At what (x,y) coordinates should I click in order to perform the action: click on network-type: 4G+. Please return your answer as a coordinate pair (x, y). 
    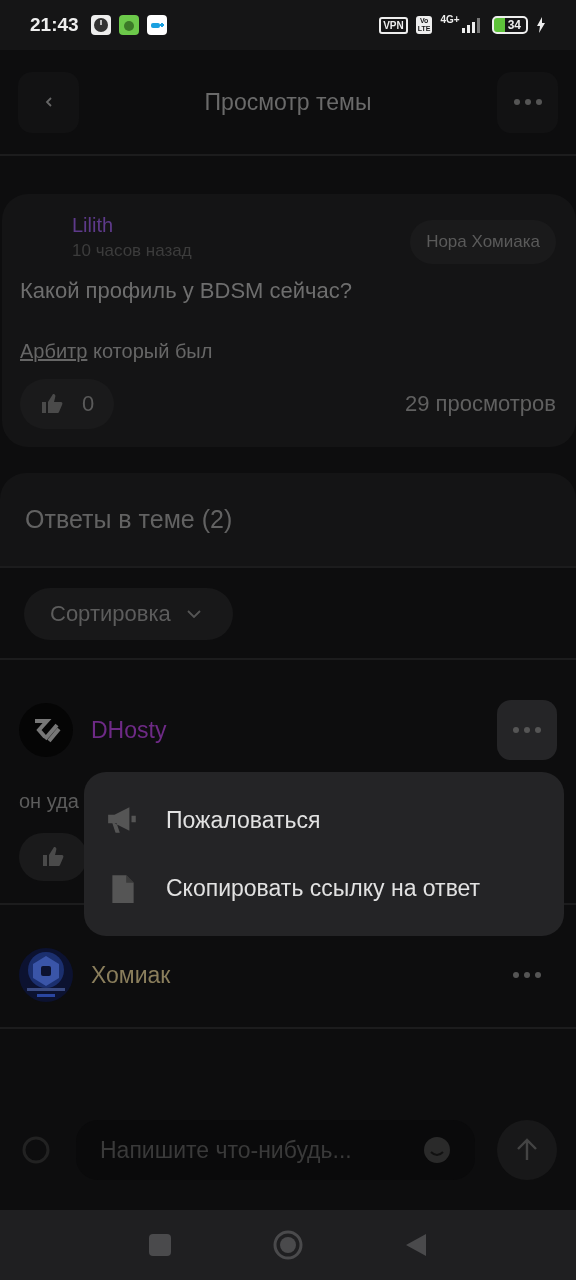
    Looking at the image, I should click on (450, 19).